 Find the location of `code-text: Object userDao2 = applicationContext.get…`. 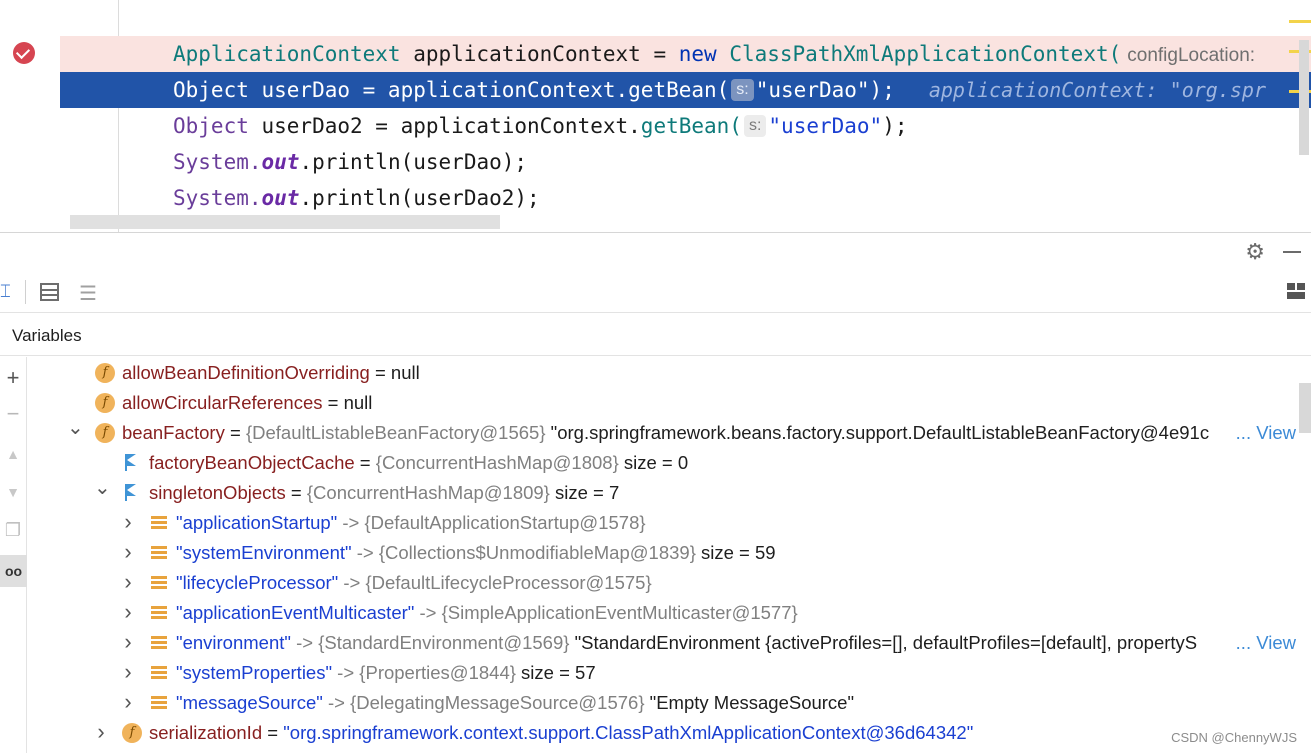

code-text: Object userDao2 = applicationContext.get… is located at coordinates (540, 126).